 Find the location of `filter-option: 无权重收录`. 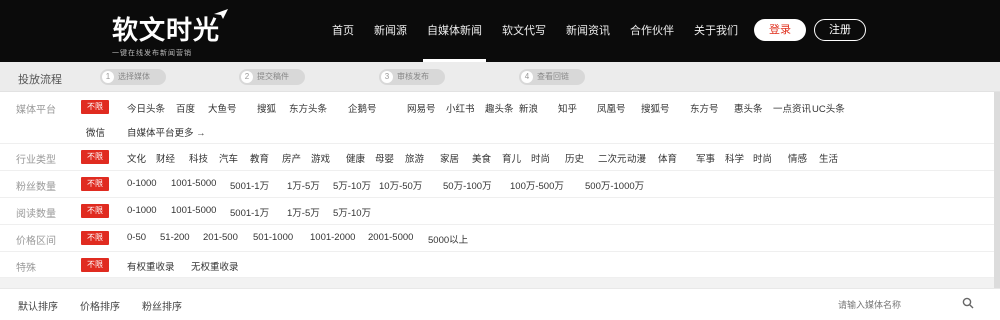

filter-option: 无权重收录 is located at coordinates (215, 266).